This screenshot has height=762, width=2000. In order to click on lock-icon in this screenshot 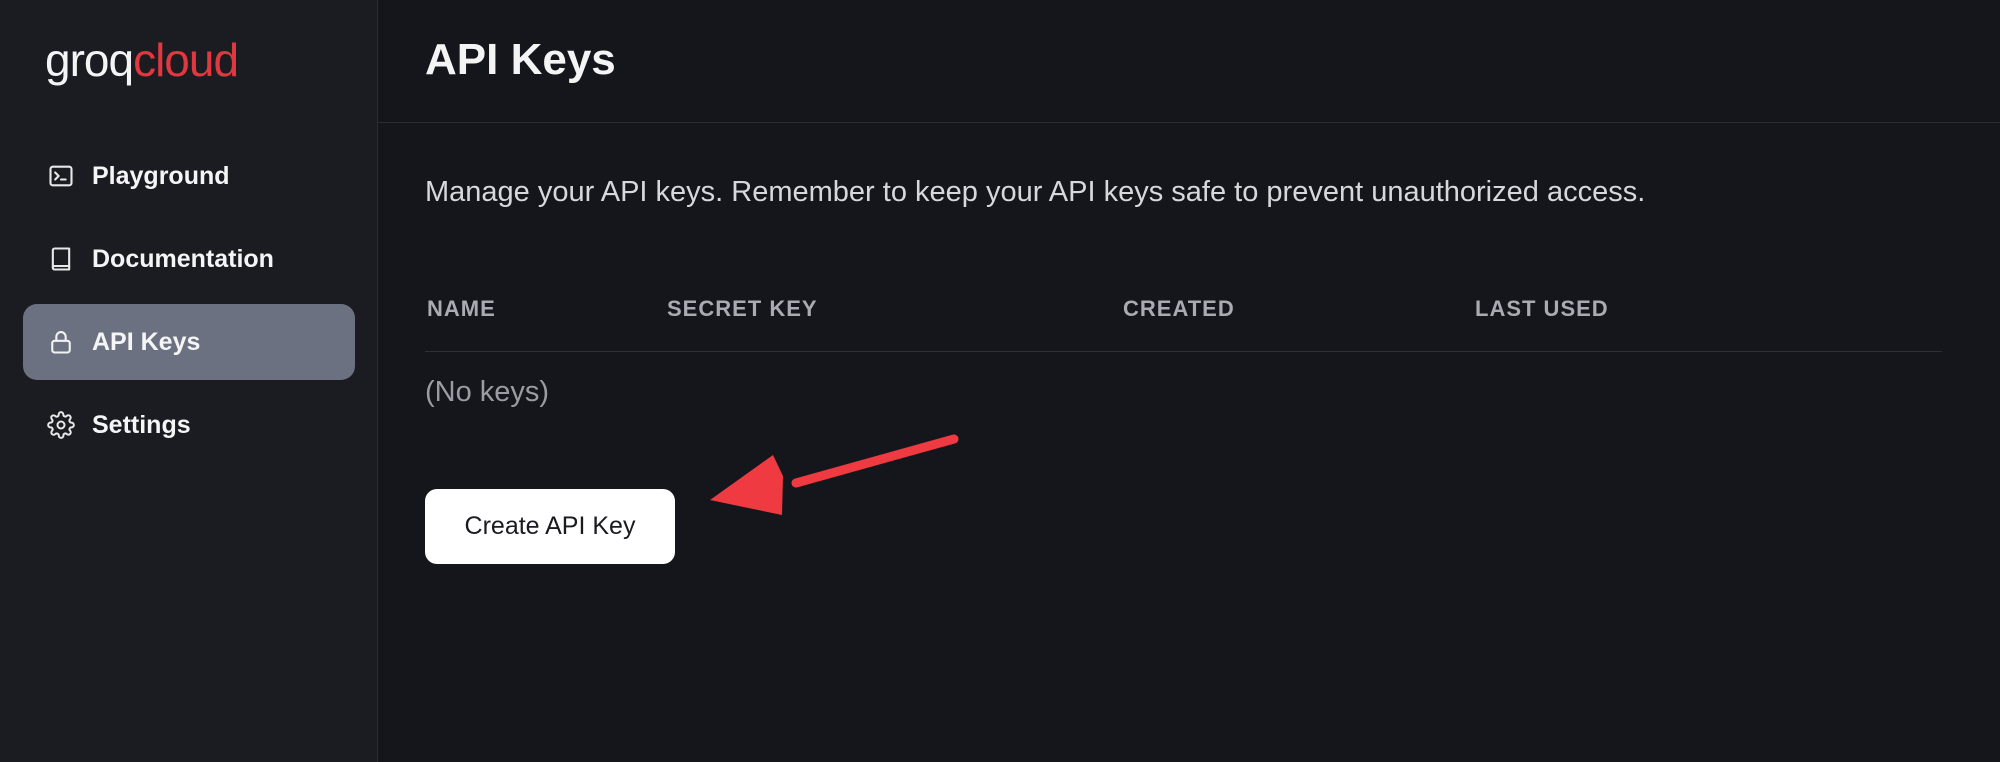, I will do `click(61, 342)`.